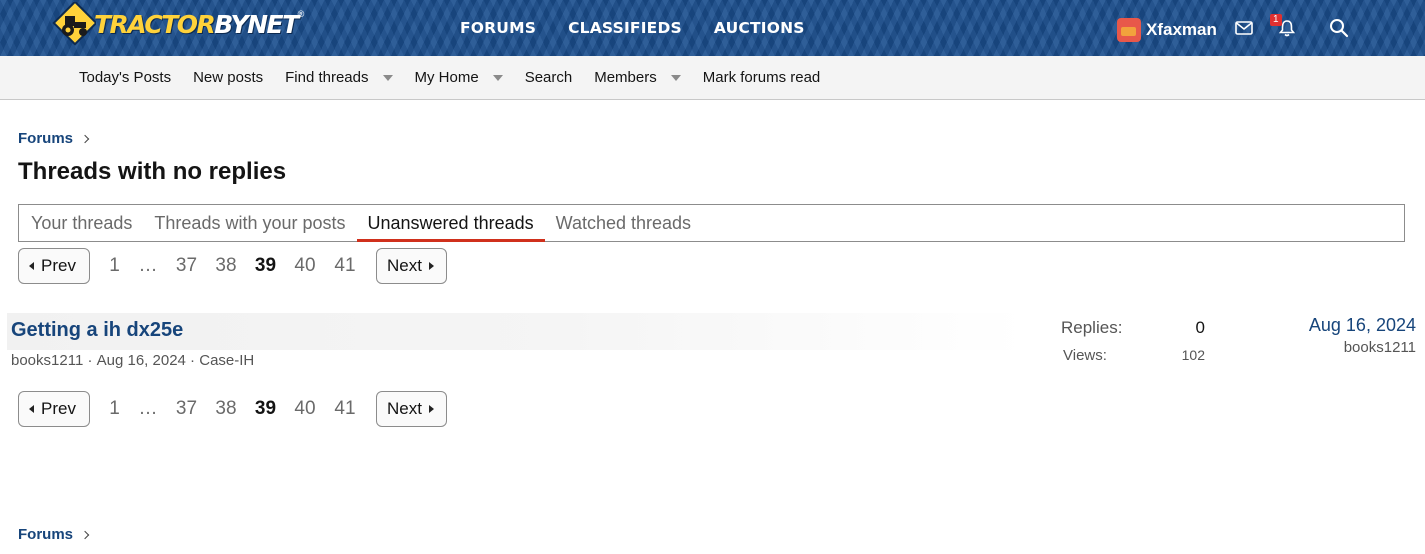 The width and height of the screenshot is (1425, 554). I want to click on subnav-search: Search, so click(549, 77).